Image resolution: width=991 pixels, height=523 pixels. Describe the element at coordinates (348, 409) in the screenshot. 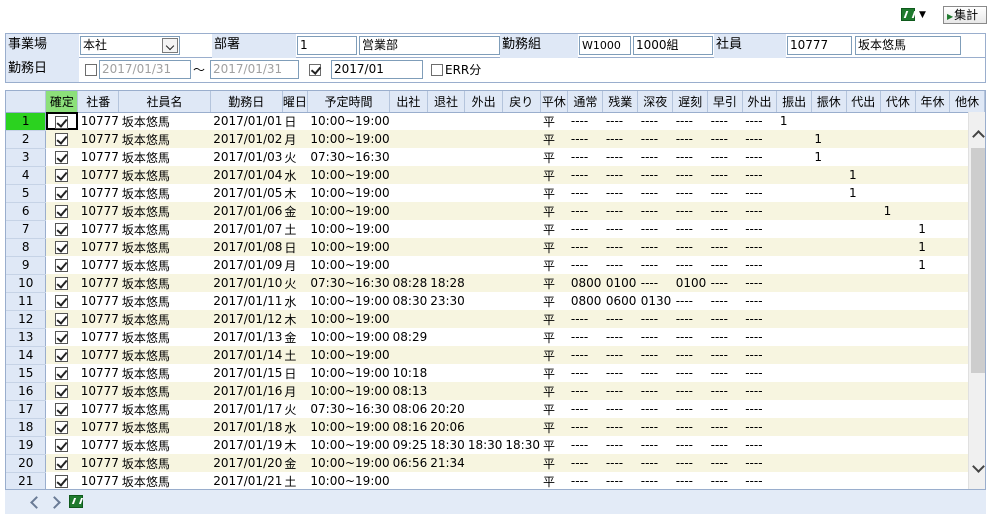

I see `cell-plan: 07:30~16:30` at that location.